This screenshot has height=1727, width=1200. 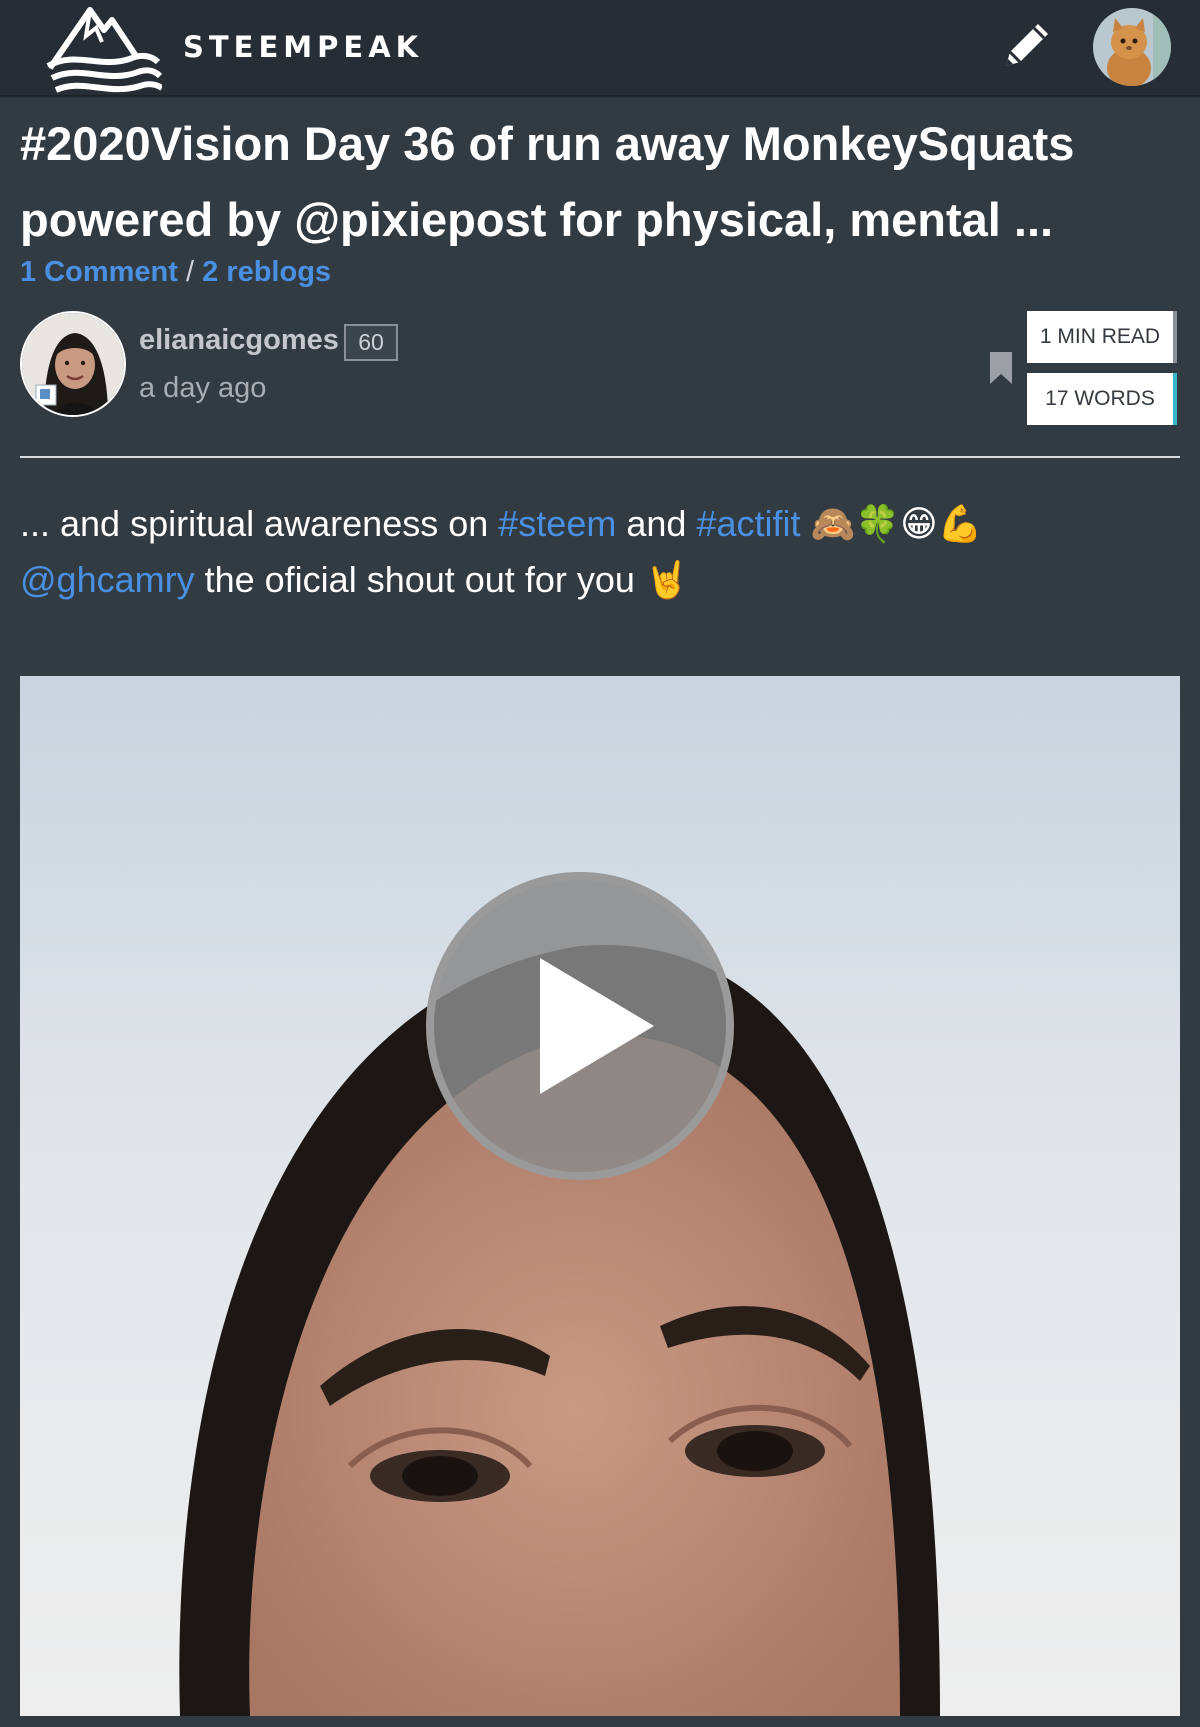 I want to click on word-count-badge: 17 WORDS, so click(x=1102, y=399).